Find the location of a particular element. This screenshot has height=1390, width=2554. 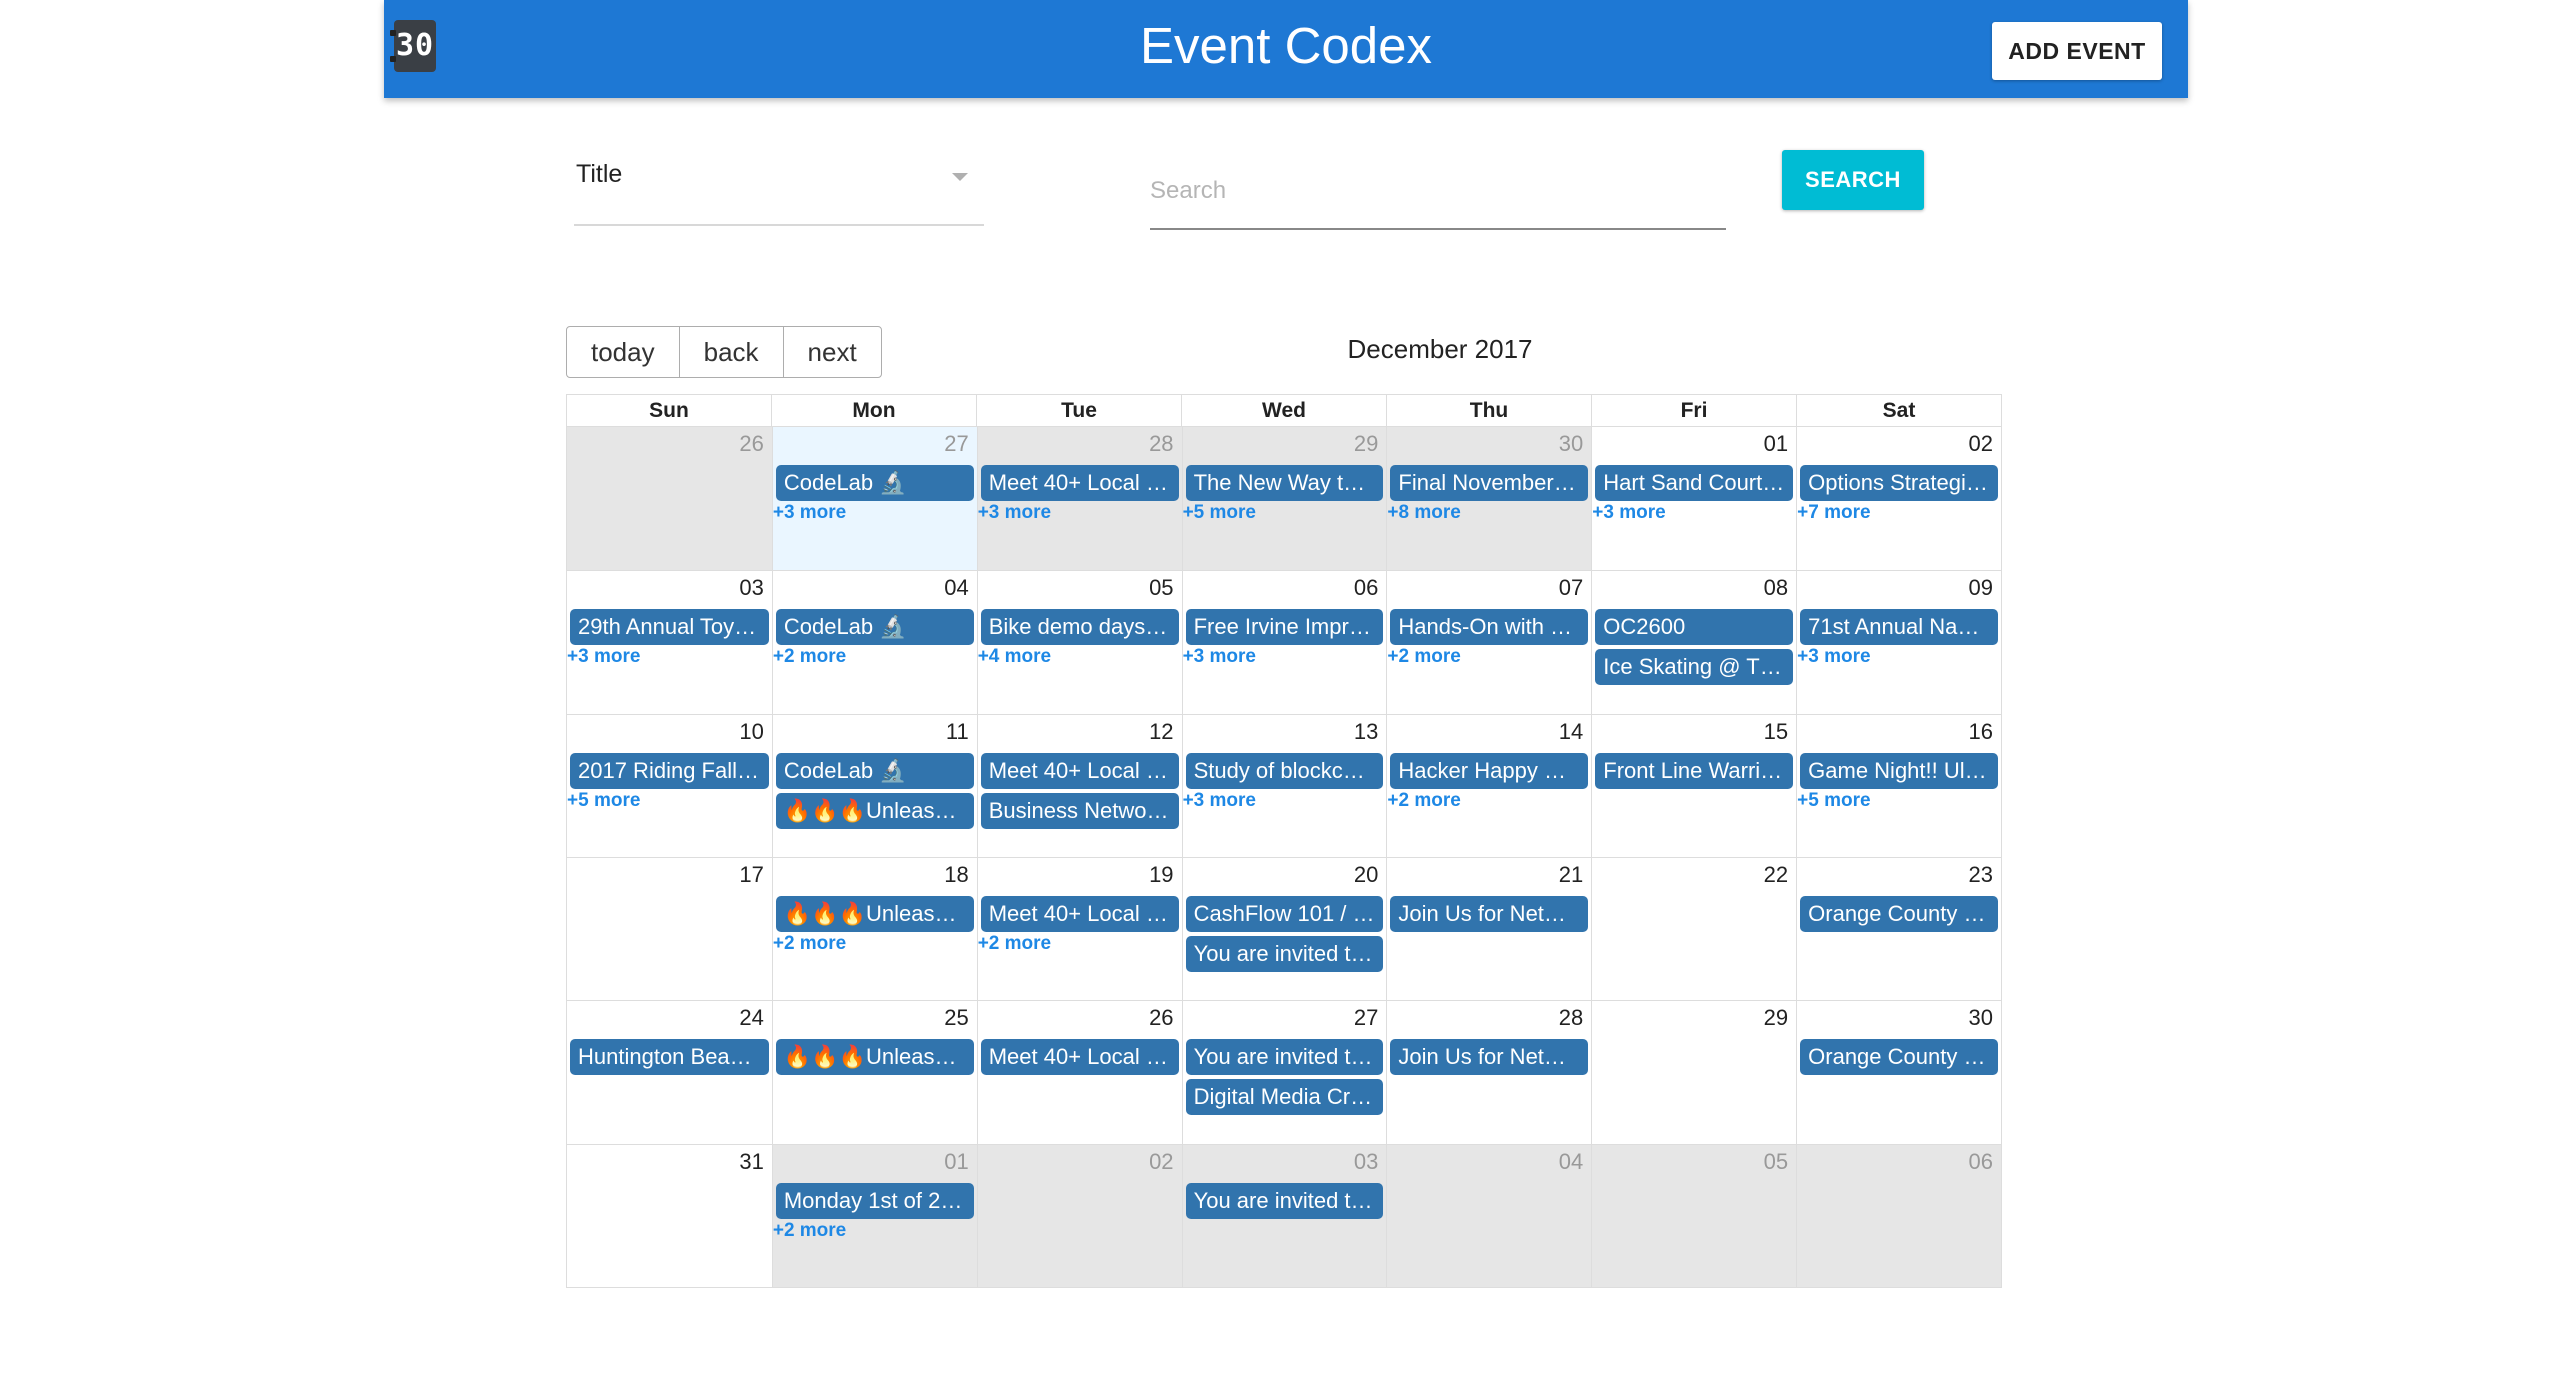

calendar-event: Huntington Beach Cruise is located at coordinates (669, 1057).